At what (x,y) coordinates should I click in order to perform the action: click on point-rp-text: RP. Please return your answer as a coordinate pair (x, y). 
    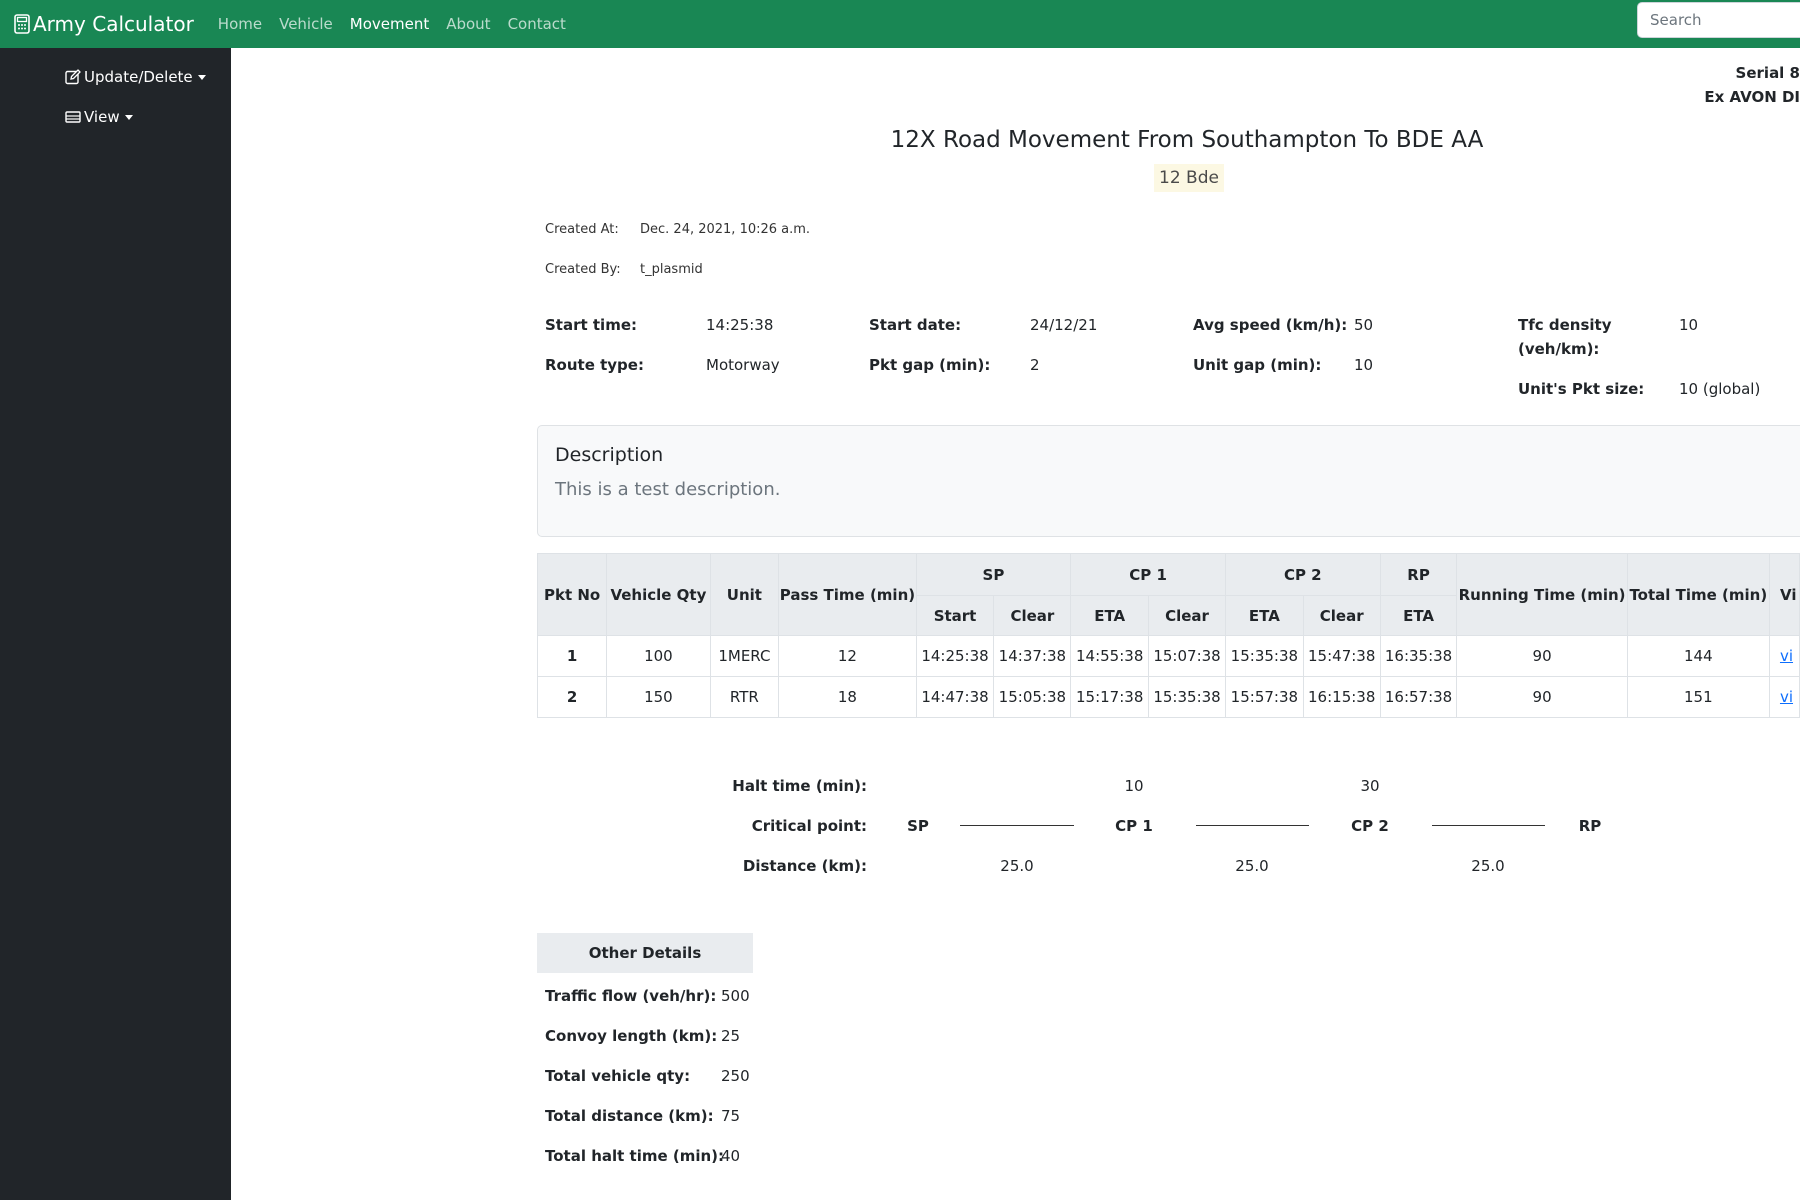
    Looking at the image, I should click on (1590, 826).